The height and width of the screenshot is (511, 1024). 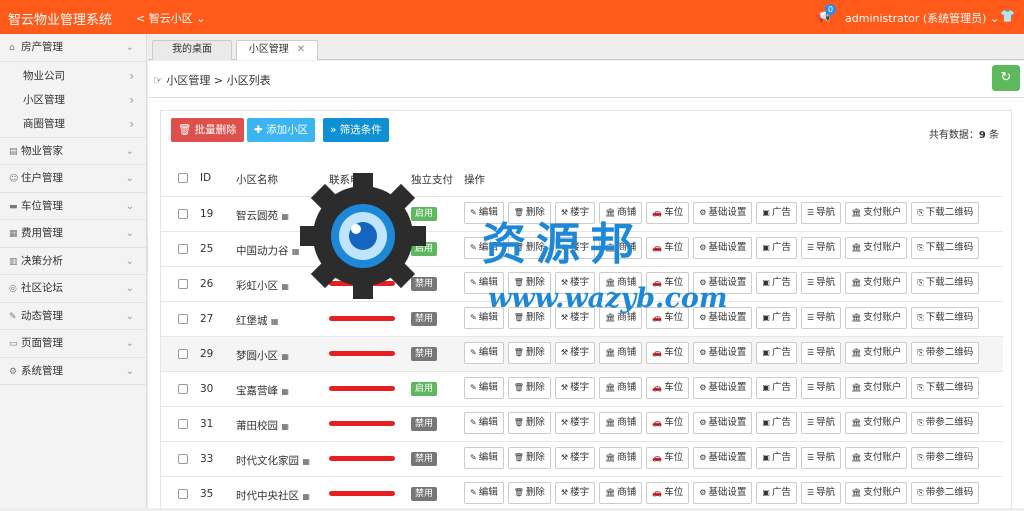 I want to click on sidebar-item-system: ⚙ 系统管理 ⌄, so click(x=73, y=371).